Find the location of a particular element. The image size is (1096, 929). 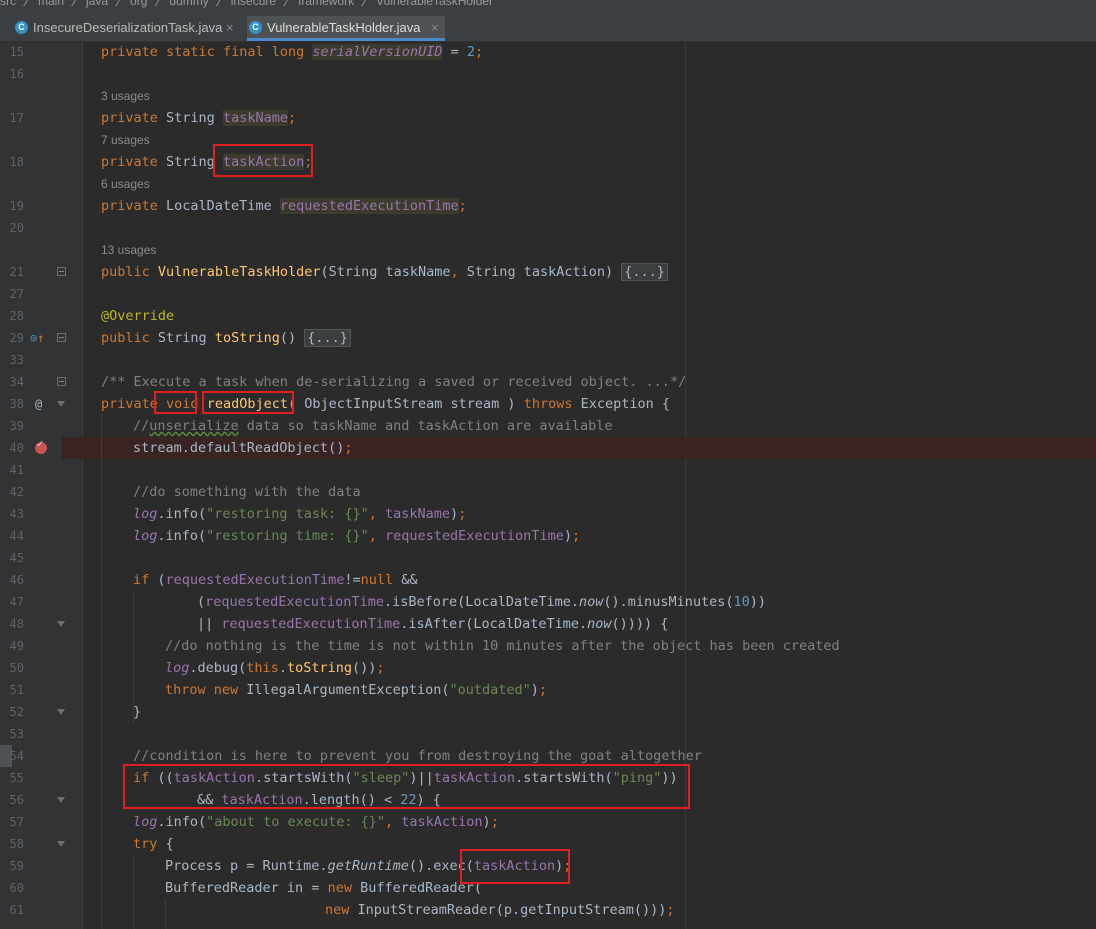

tab-label: VulnerableTaskHolder.java is located at coordinates (344, 27).